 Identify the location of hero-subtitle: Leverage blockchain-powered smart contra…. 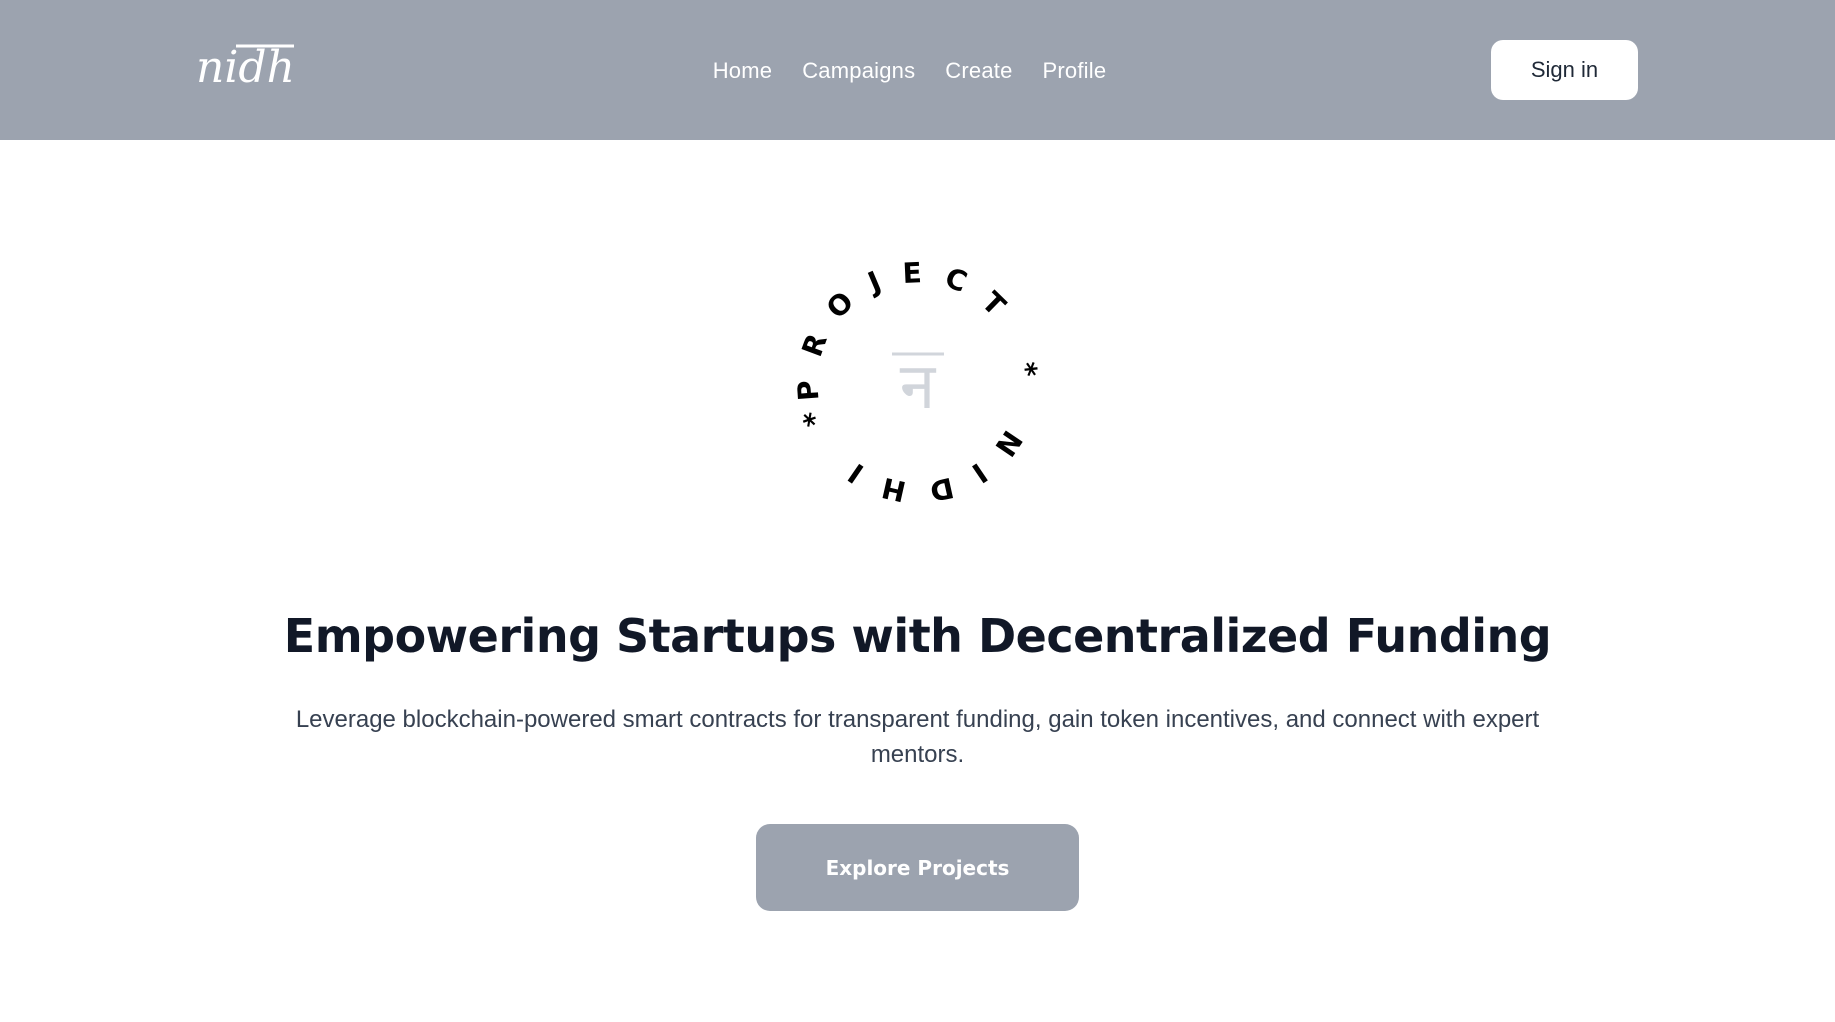
(917, 737).